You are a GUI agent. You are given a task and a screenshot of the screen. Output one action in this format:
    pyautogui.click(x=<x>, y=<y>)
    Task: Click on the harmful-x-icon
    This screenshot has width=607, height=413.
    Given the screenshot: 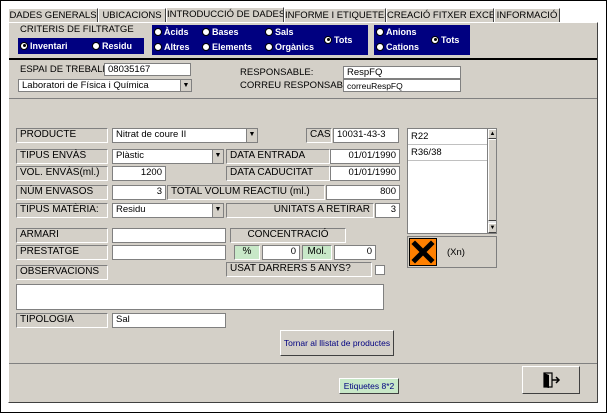 What is the action you would take?
    pyautogui.click(x=423, y=252)
    